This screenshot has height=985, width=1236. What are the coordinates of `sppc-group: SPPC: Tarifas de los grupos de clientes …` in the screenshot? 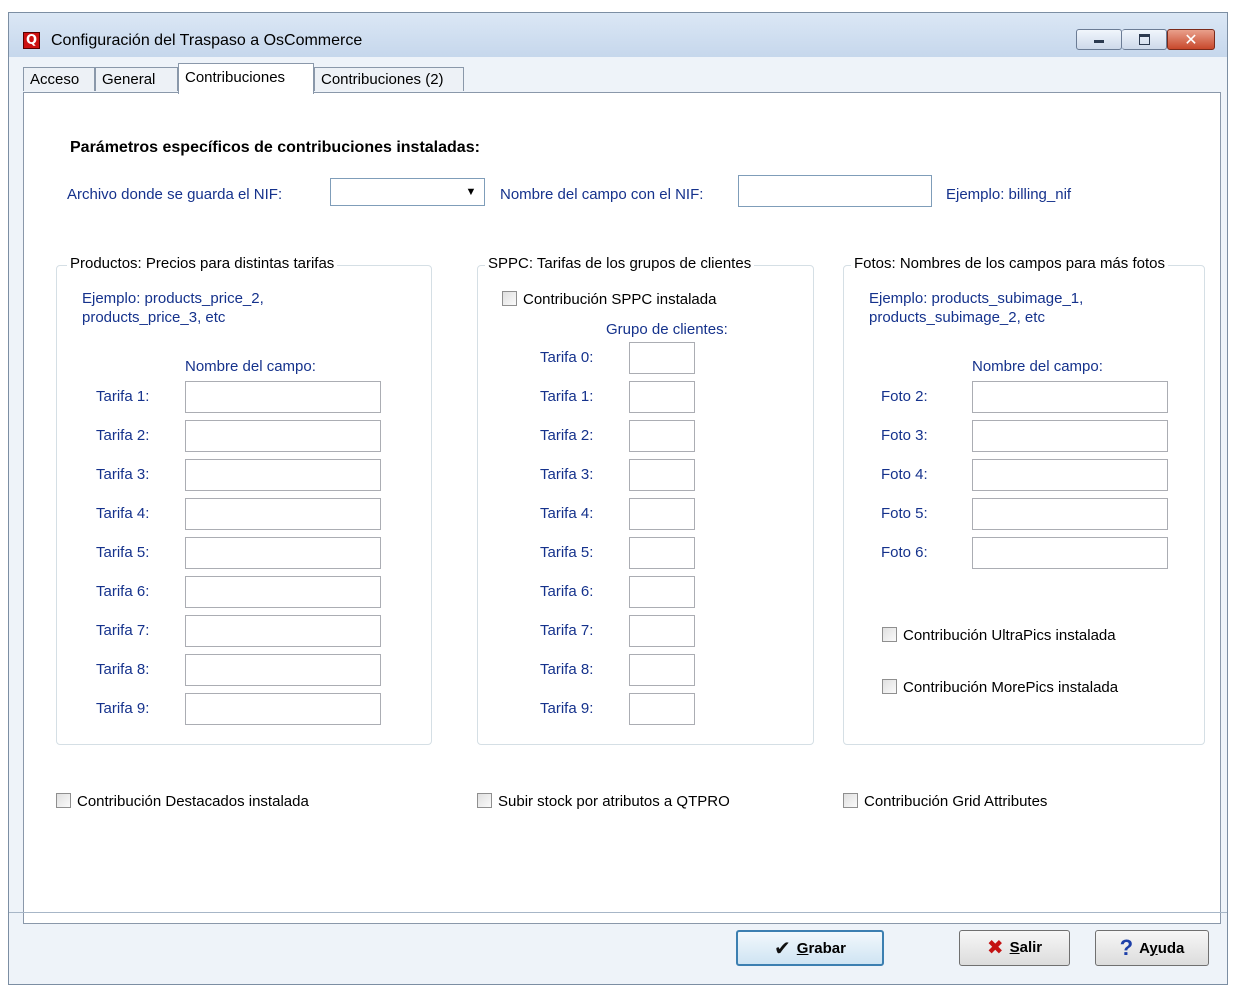 It's located at (645, 500).